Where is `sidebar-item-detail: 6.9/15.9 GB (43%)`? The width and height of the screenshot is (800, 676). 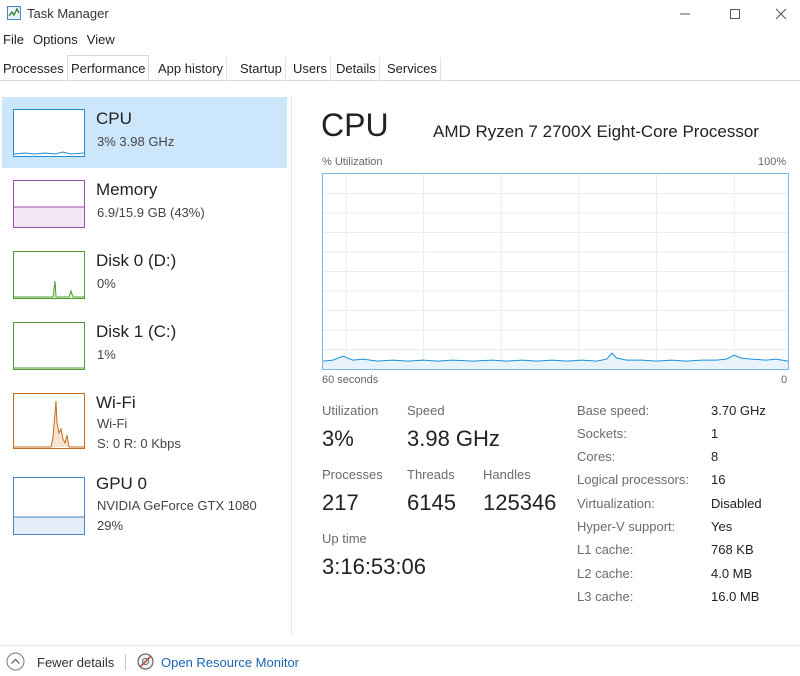 sidebar-item-detail: 6.9/15.9 GB (43%) is located at coordinates (151, 212).